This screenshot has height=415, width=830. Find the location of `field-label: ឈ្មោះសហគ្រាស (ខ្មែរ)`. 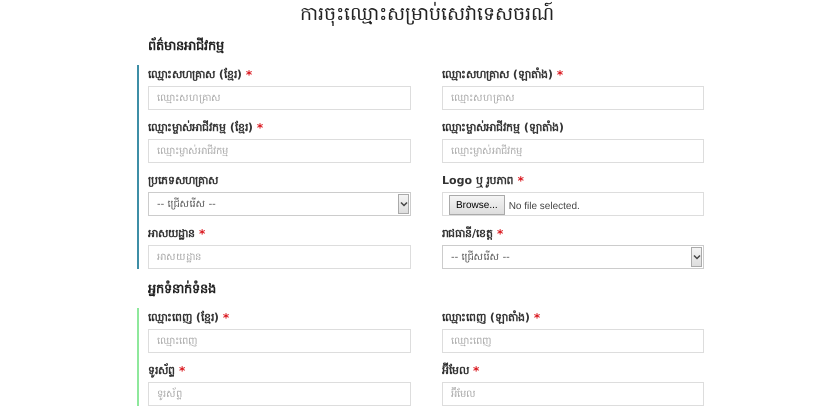

field-label: ឈ្មោះសហគ្រាស (ខ្មែរ) is located at coordinates (195, 74).